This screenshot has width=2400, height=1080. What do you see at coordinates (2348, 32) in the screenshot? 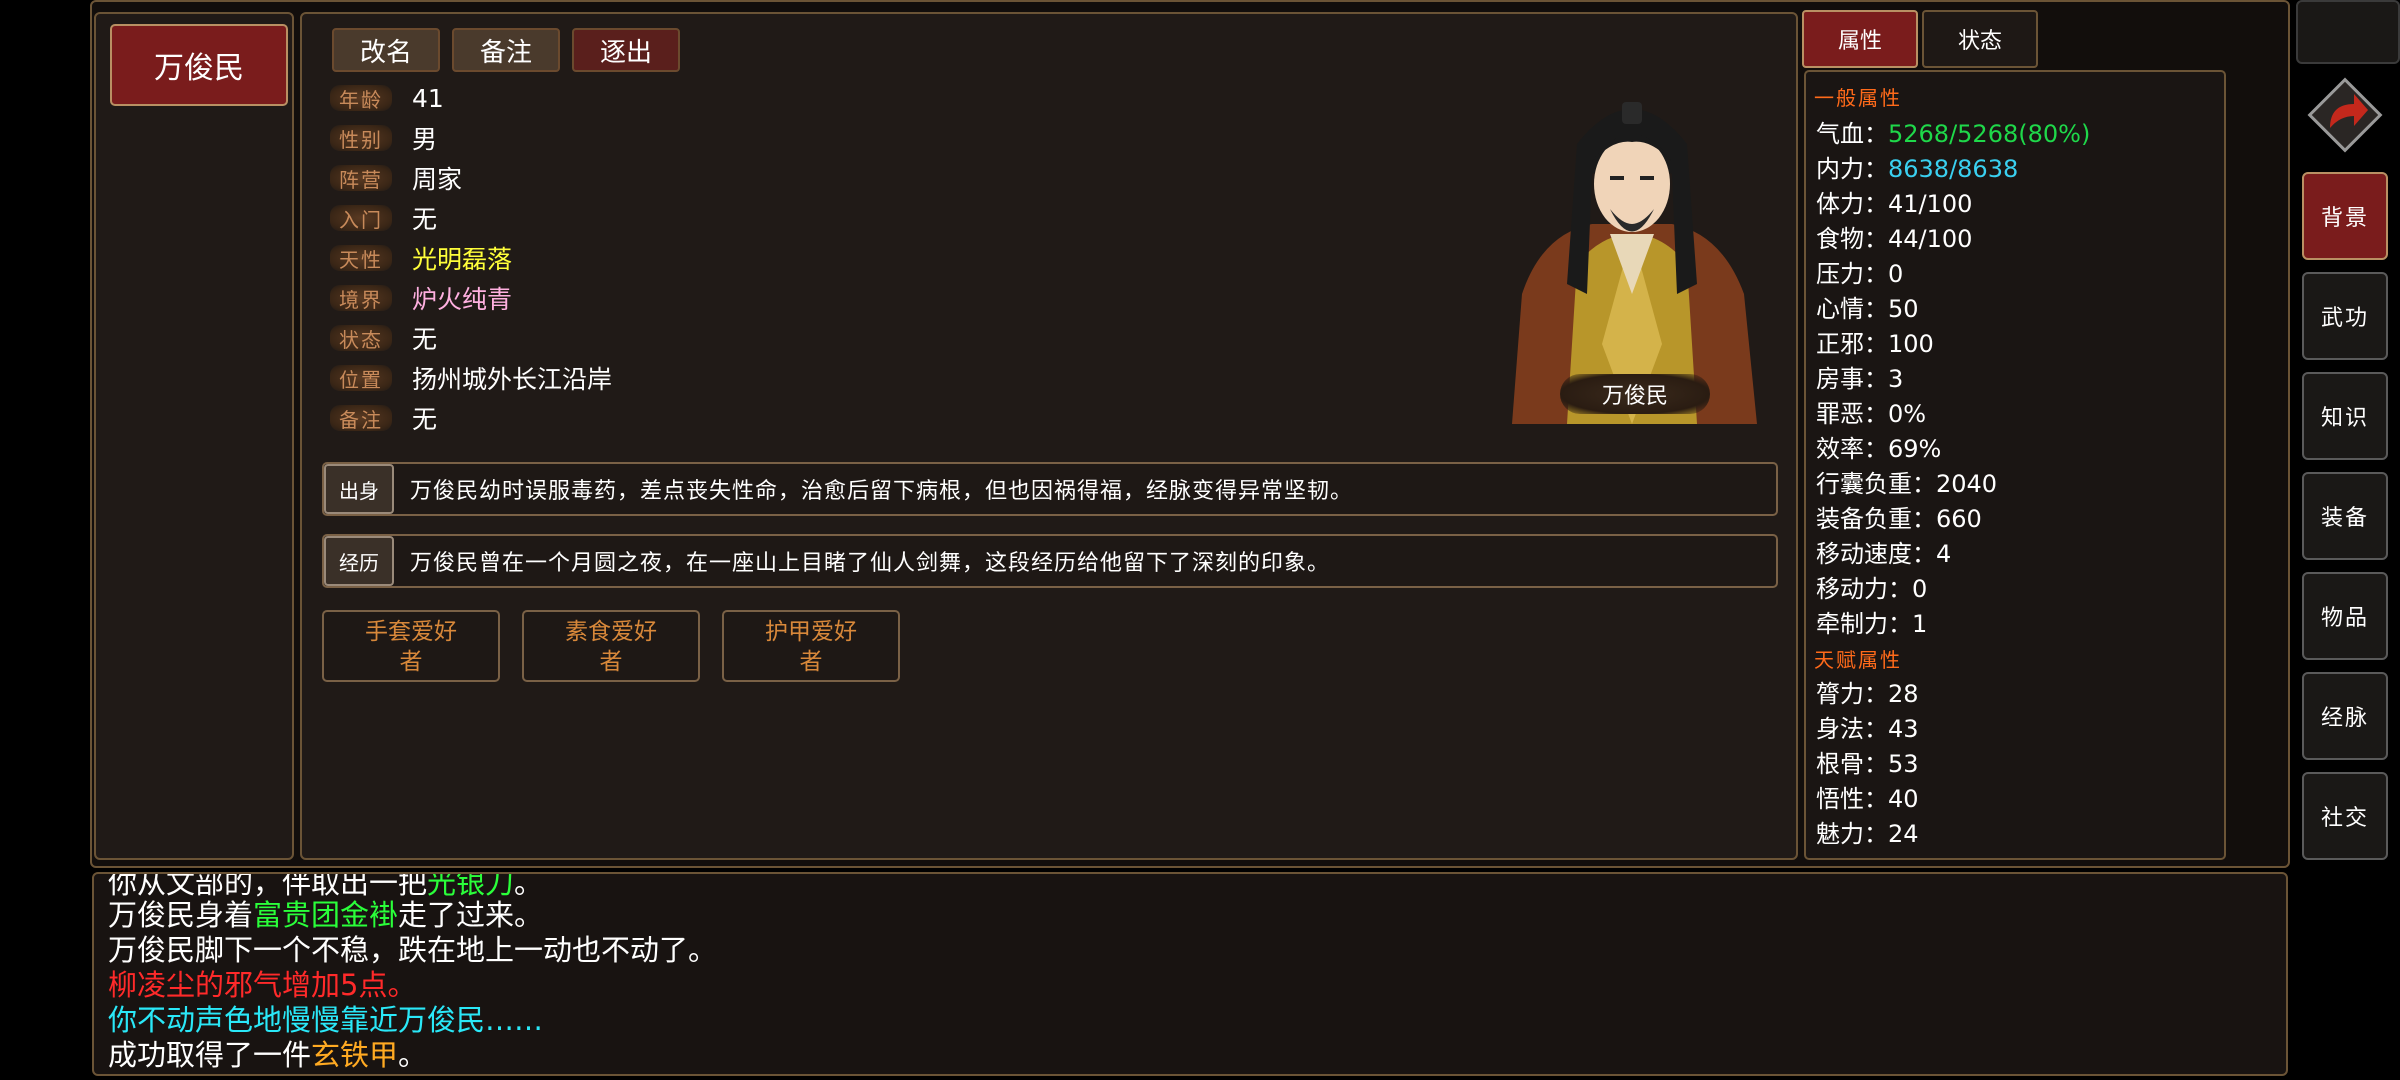
I see `top-right-slot` at bounding box center [2348, 32].